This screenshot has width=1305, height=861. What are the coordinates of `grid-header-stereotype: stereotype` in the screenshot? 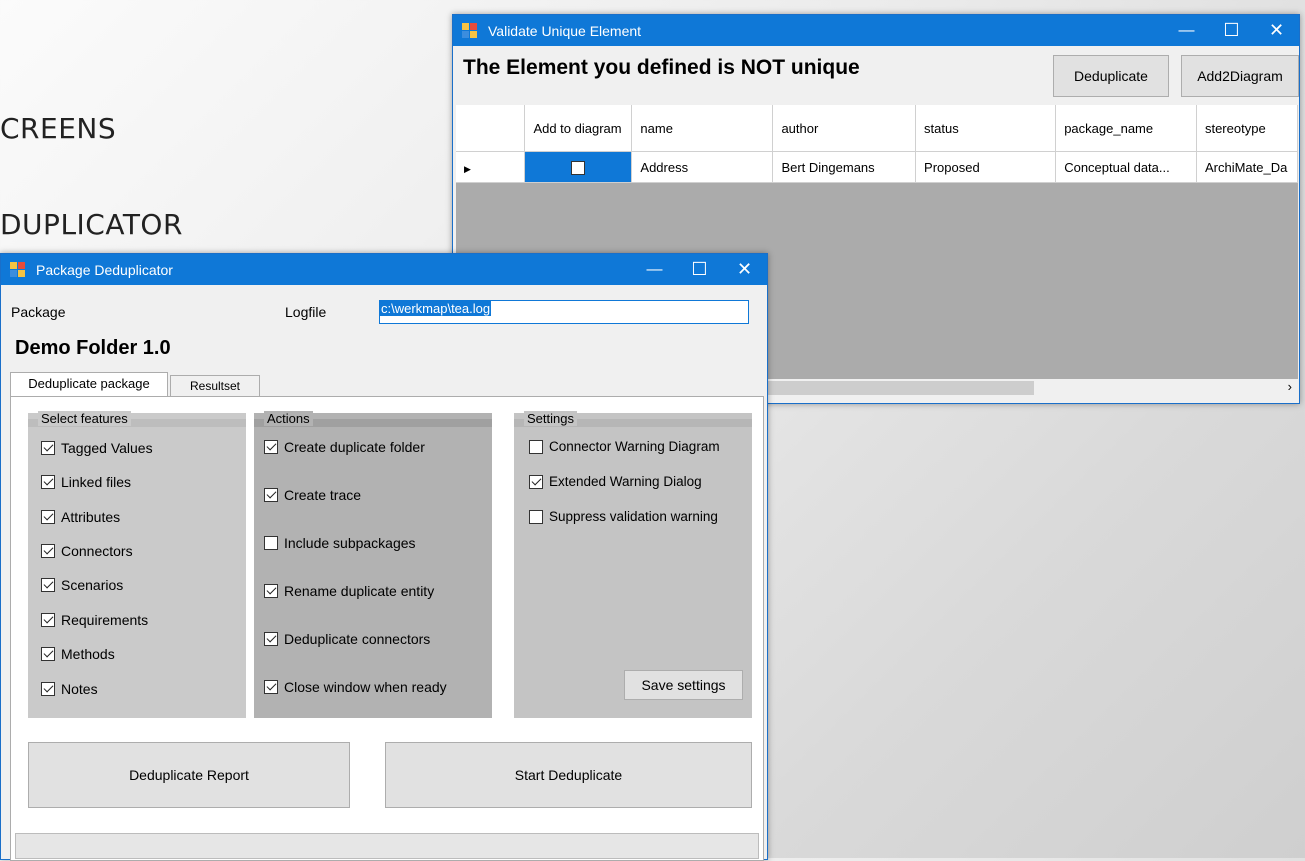 It's located at (1247, 128).